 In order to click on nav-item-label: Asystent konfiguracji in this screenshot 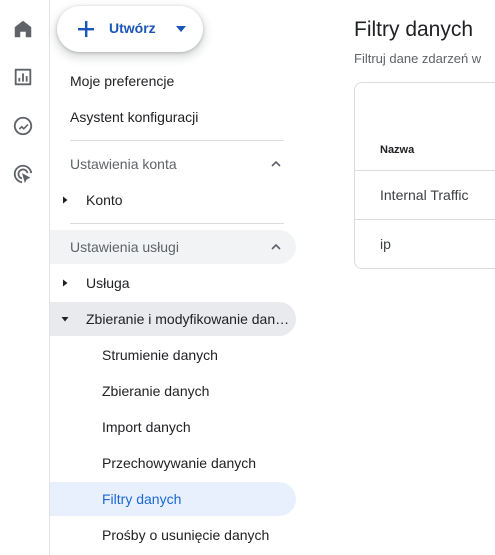, I will do `click(134, 117)`.